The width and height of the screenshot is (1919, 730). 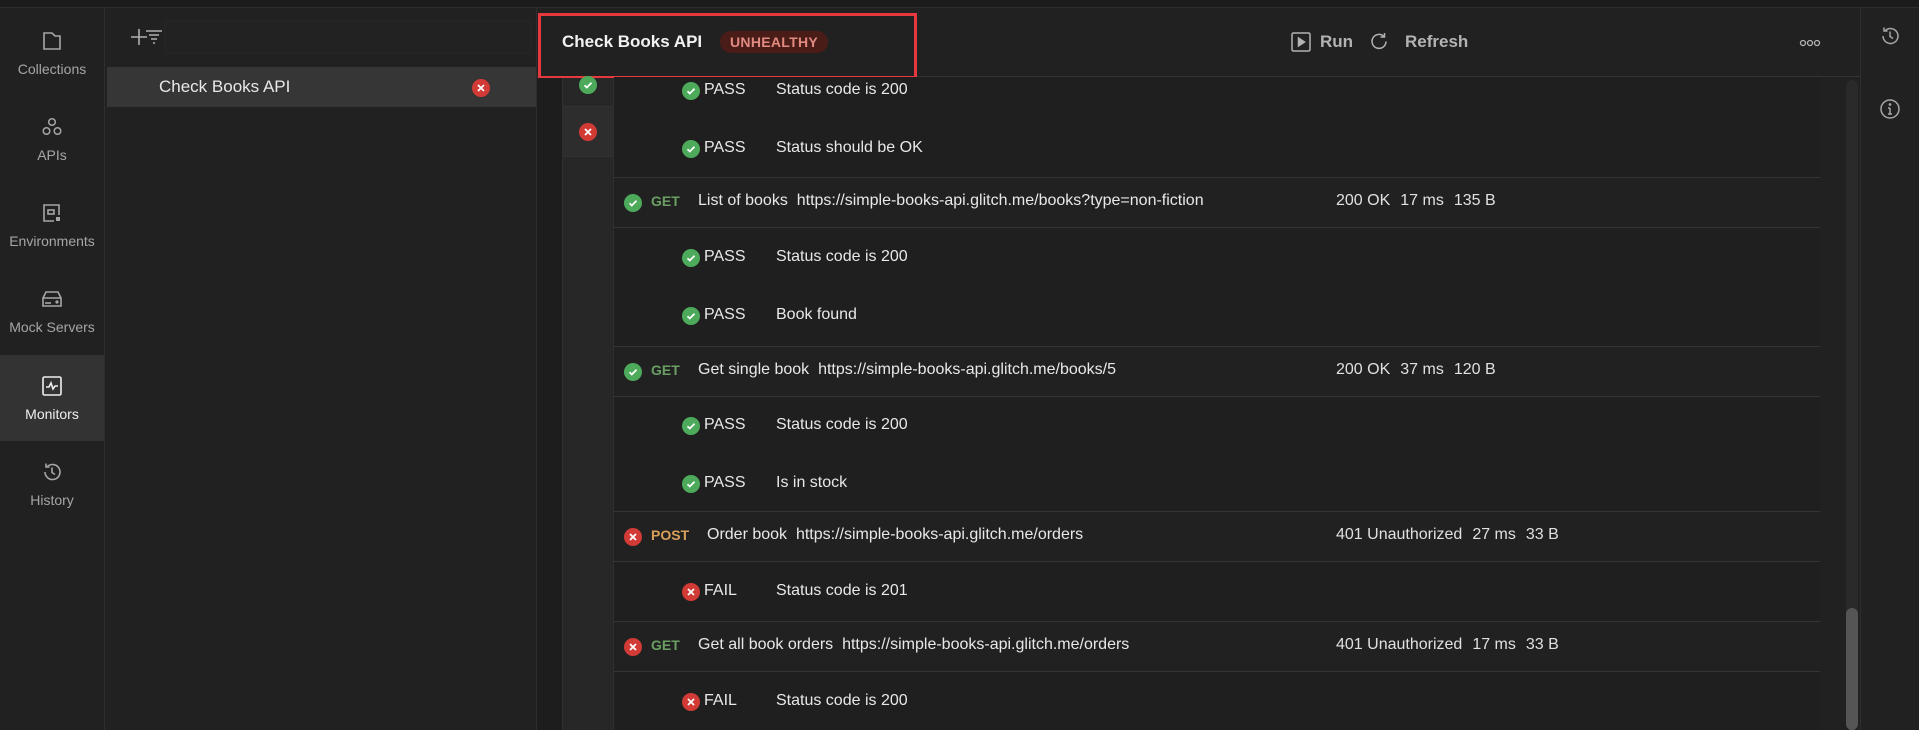 I want to click on run-history-item, so click(x=588, y=85).